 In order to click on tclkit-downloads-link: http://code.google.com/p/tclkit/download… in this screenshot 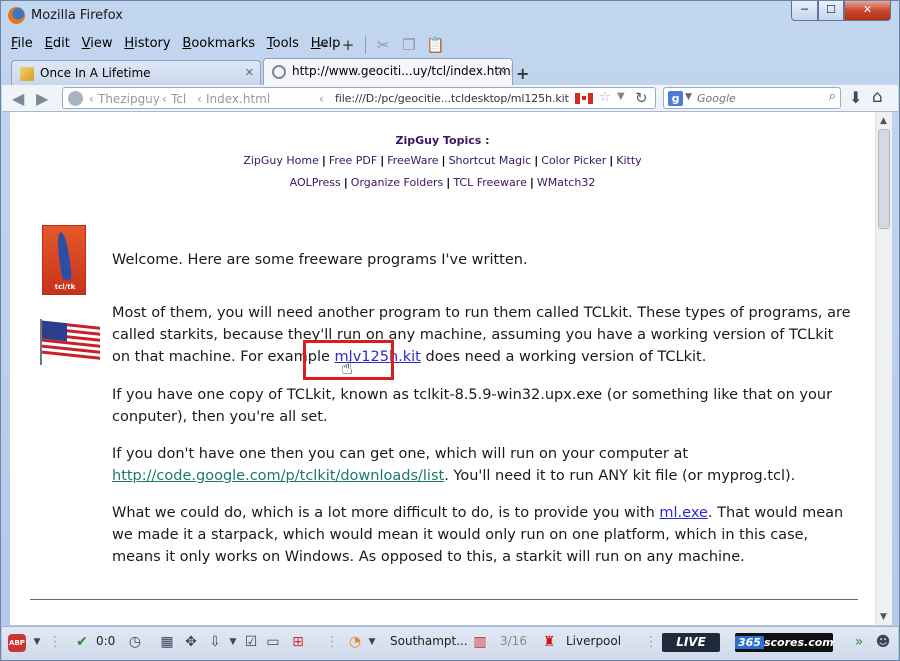, I will do `click(278, 476)`.